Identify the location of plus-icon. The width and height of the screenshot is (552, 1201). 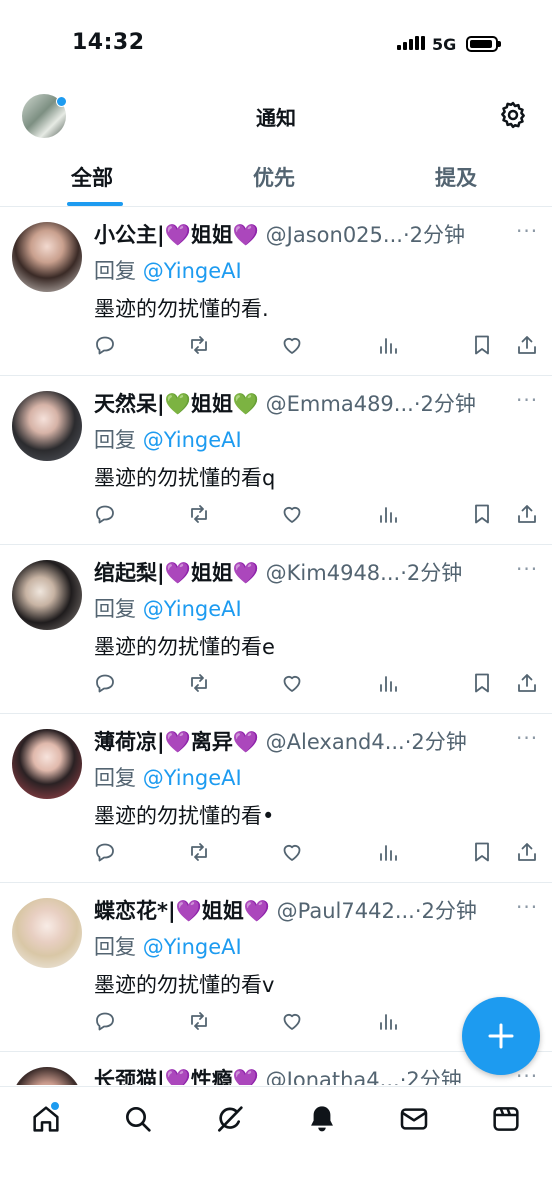
(501, 1036).